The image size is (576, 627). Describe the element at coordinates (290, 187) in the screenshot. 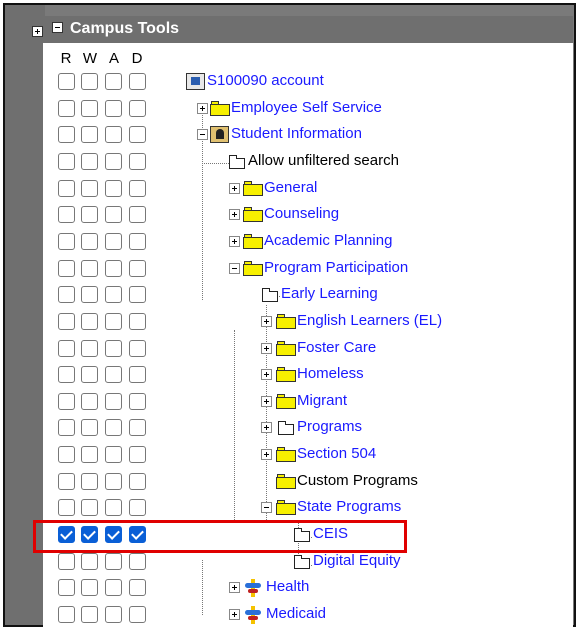

I see `tree-item-label: General` at that location.